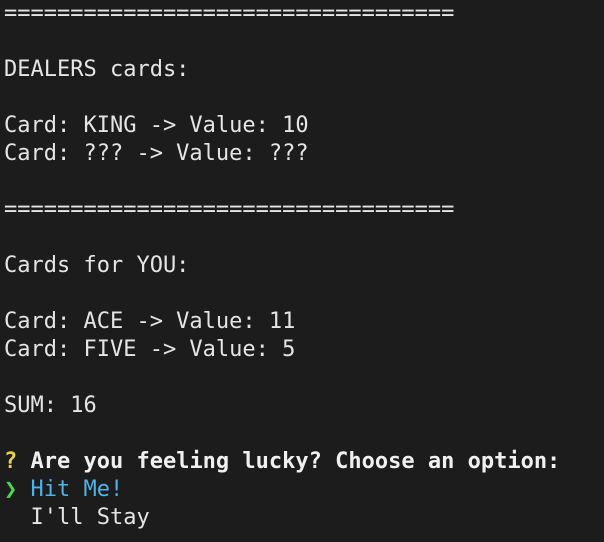 The image size is (604, 542). What do you see at coordinates (77, 489) in the screenshot?
I see `option-label-hit-me: Hit Me!` at bounding box center [77, 489].